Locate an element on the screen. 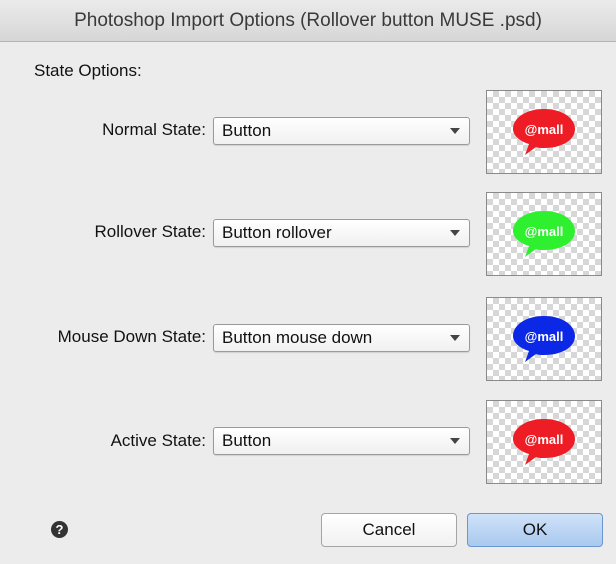 The width and height of the screenshot is (616, 564). normal-state-value: Button is located at coordinates (247, 130).